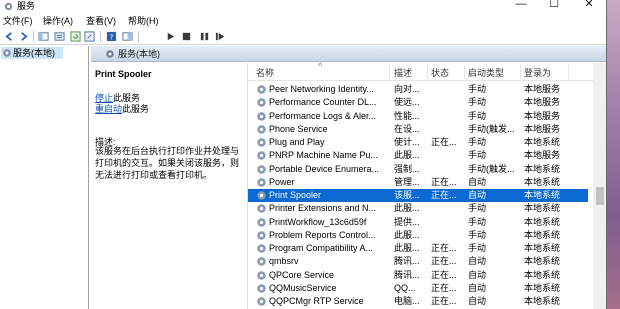  I want to click on table-row: Printer Extensions and N... 此服... 手动 本地系统, so click(418, 208).